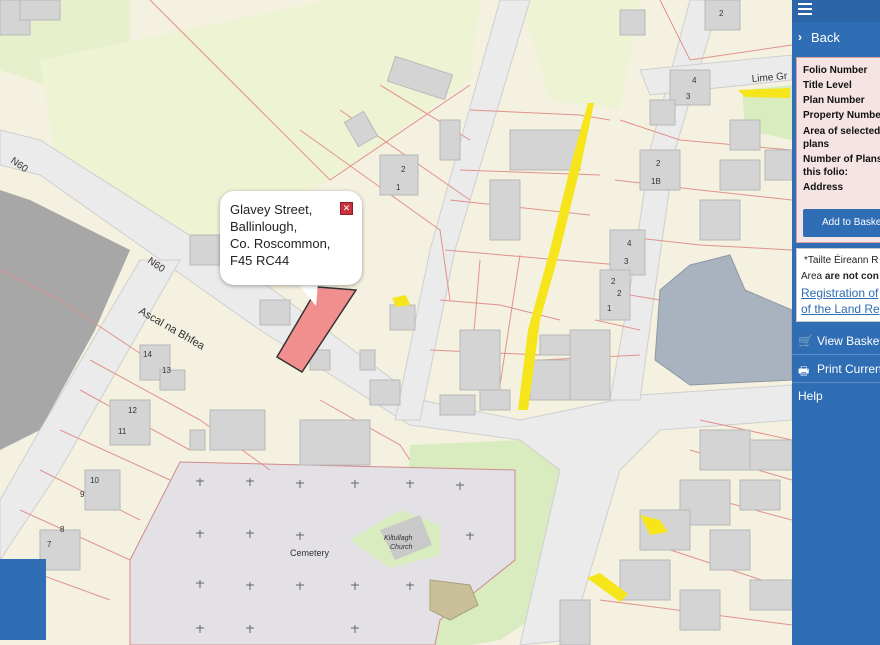 This screenshot has height=645, width=880. I want to click on menu-bar, so click(836, 11).